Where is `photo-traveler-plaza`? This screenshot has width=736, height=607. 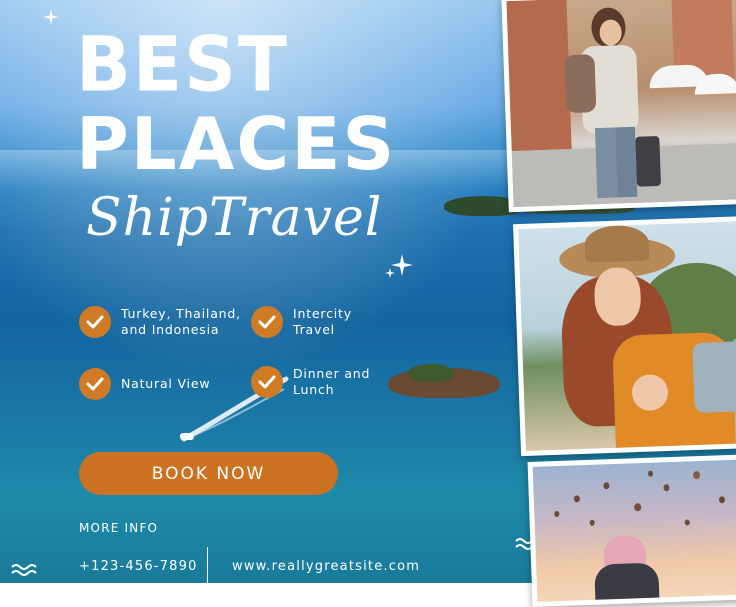
photo-traveler-plaza is located at coordinates (618, 106).